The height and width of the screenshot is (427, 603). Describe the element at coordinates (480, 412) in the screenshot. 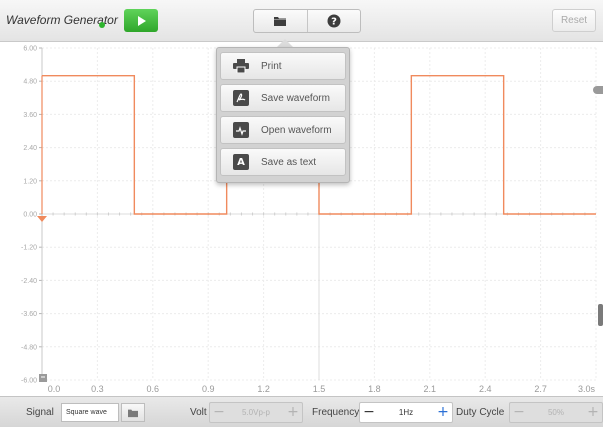

I see `duty-cycle-label: Duty Cycle` at that location.